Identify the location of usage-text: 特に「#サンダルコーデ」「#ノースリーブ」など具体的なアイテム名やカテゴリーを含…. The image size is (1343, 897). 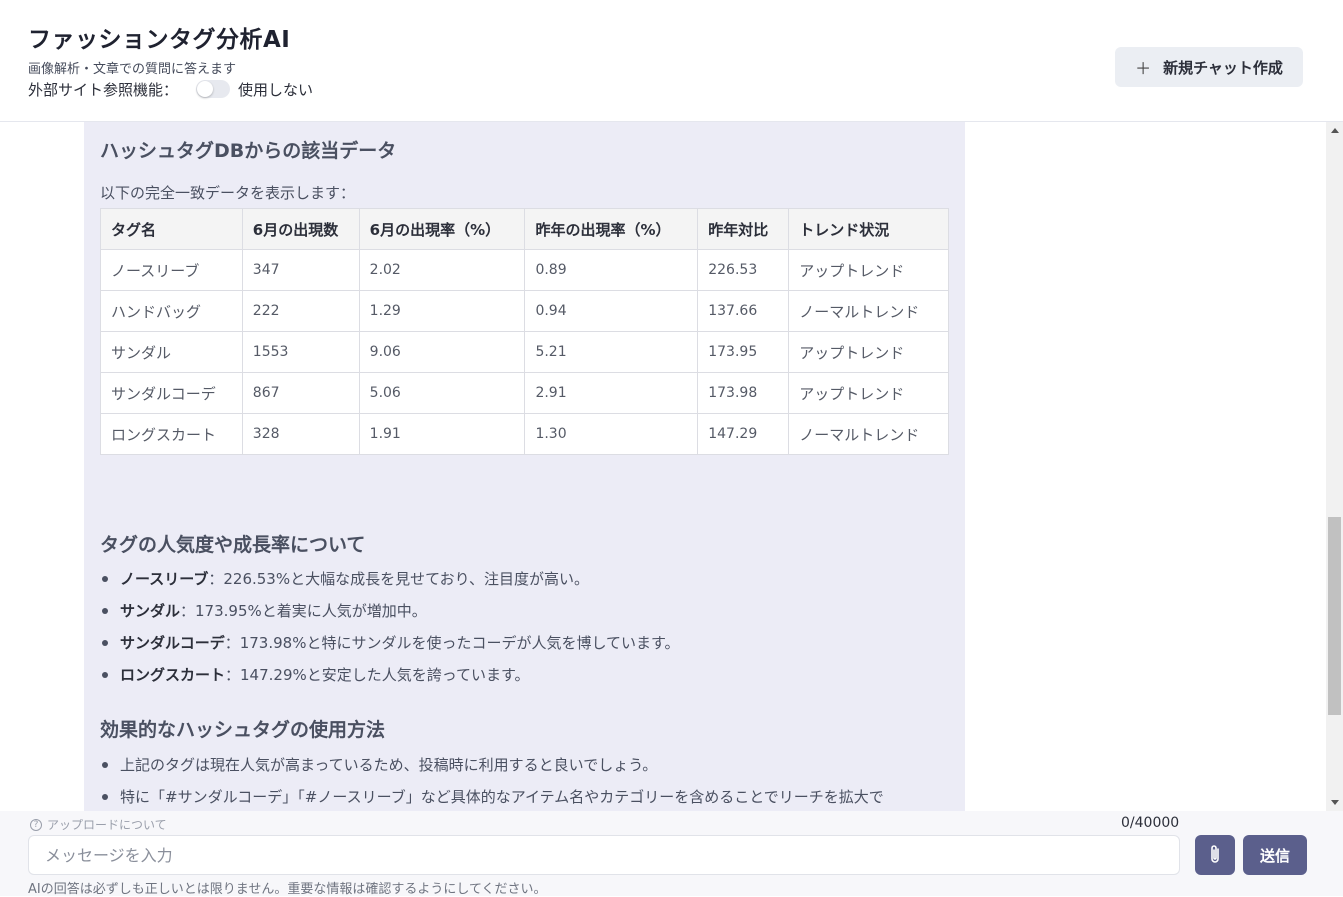
(502, 797).